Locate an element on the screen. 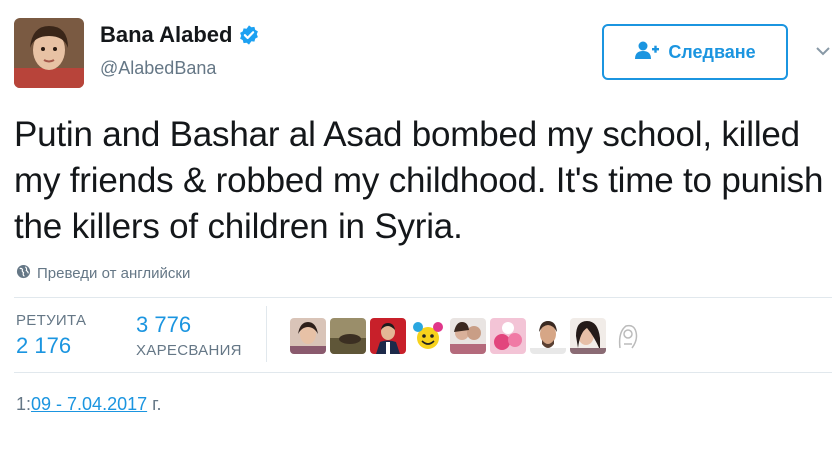  chevron-down-icon is located at coordinates (823, 51).